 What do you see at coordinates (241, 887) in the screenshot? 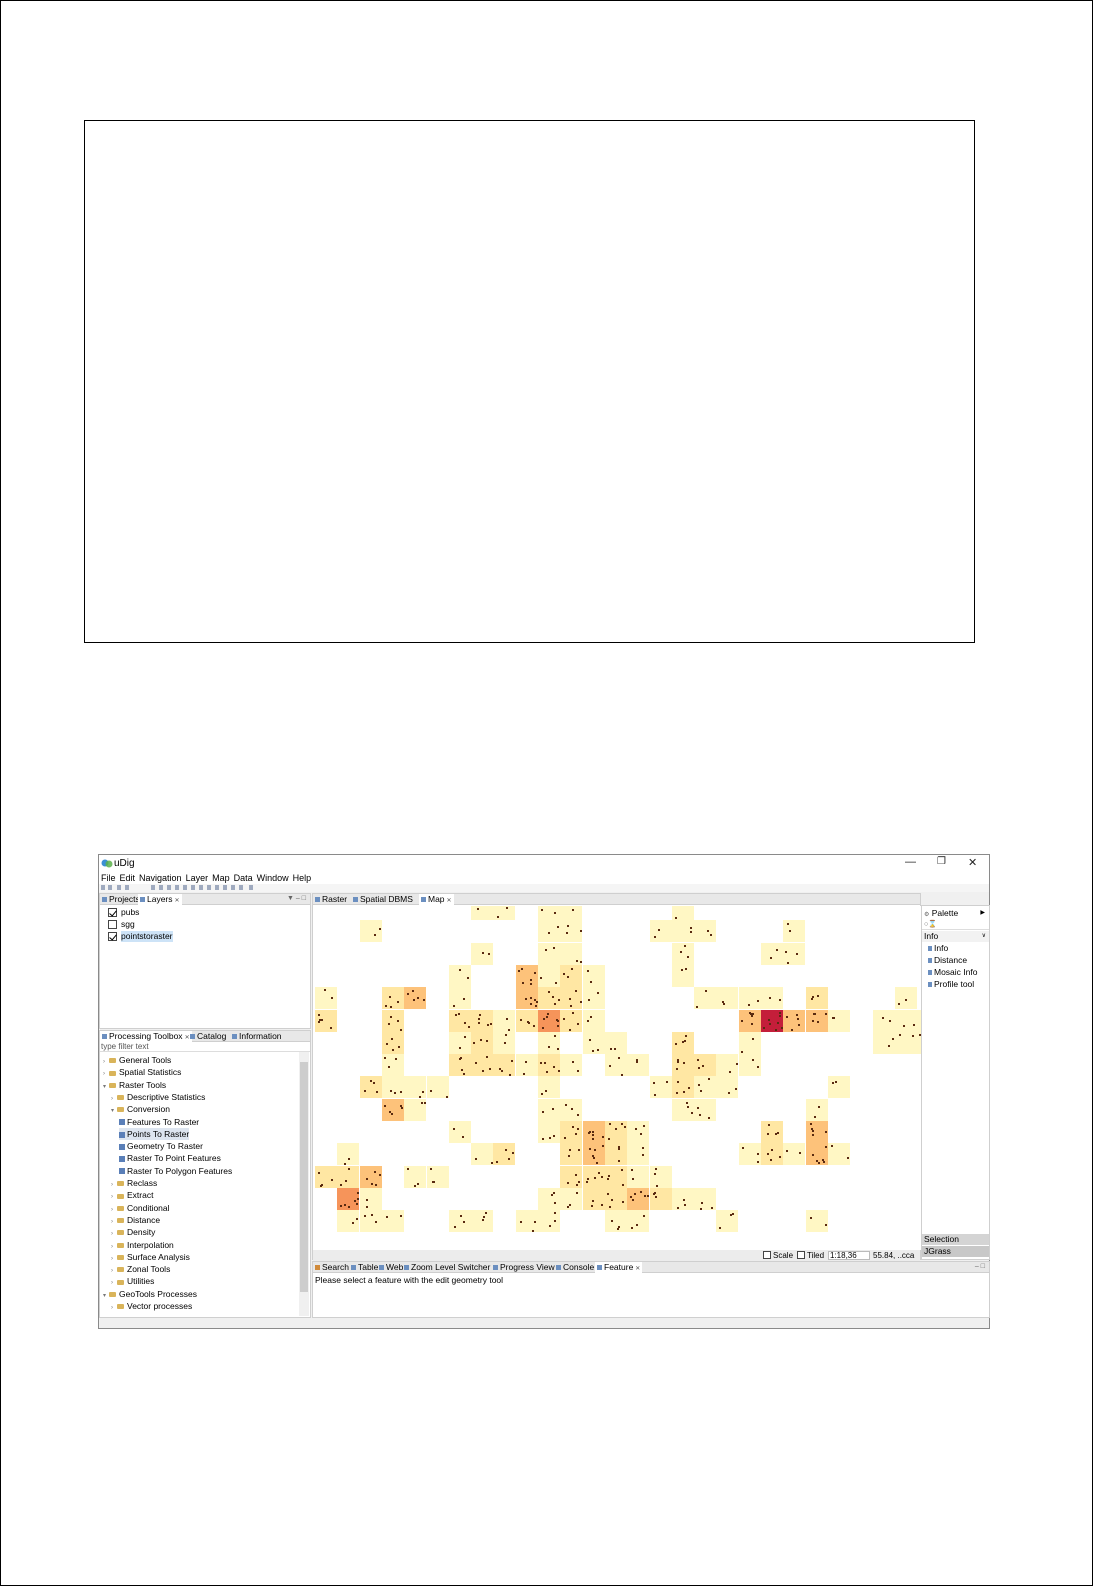
I see `measure-icon` at bounding box center [241, 887].